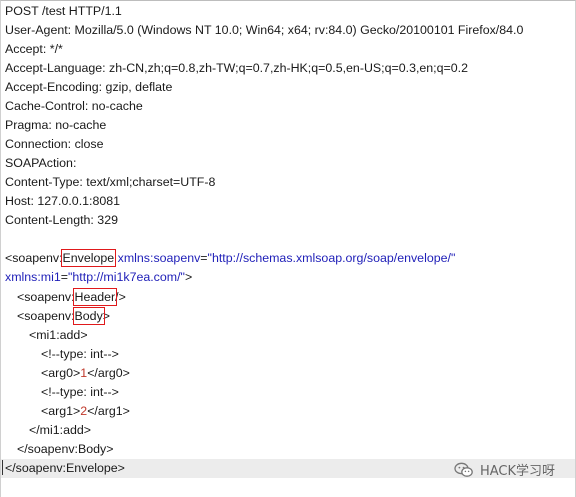 The width and height of the screenshot is (576, 497). I want to click on header-accept-encoding: Accept-Encoding: gzip, deflate, so click(89, 87).